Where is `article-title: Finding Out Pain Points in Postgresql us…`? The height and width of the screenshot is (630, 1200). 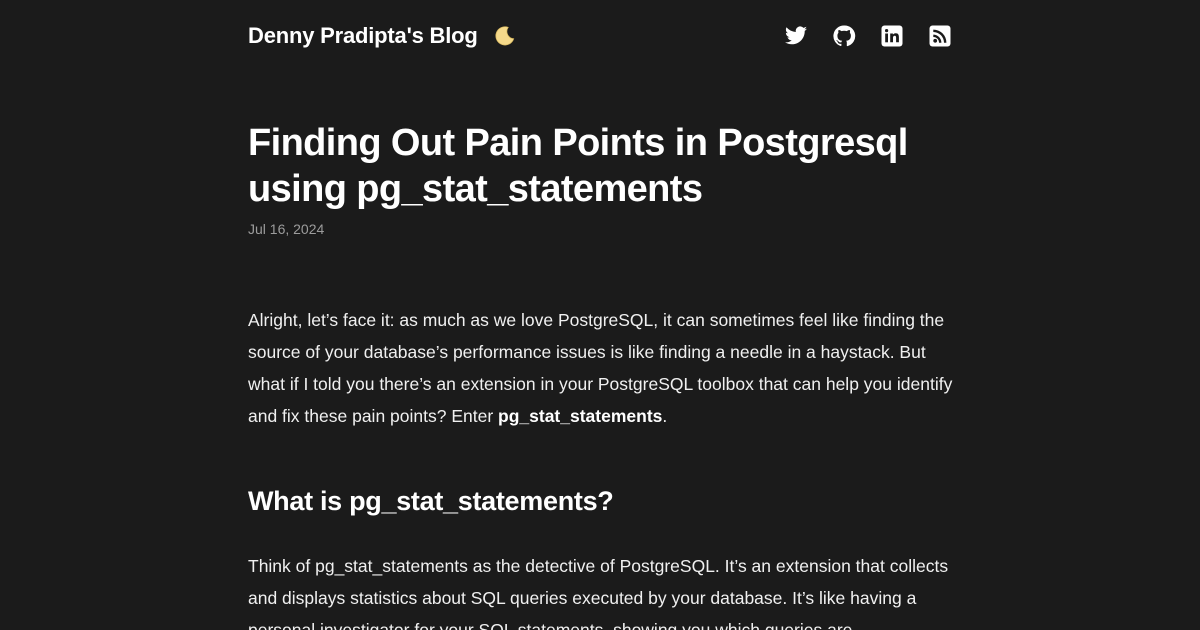
article-title: Finding Out Pain Points in Postgresql us… is located at coordinates (578, 166).